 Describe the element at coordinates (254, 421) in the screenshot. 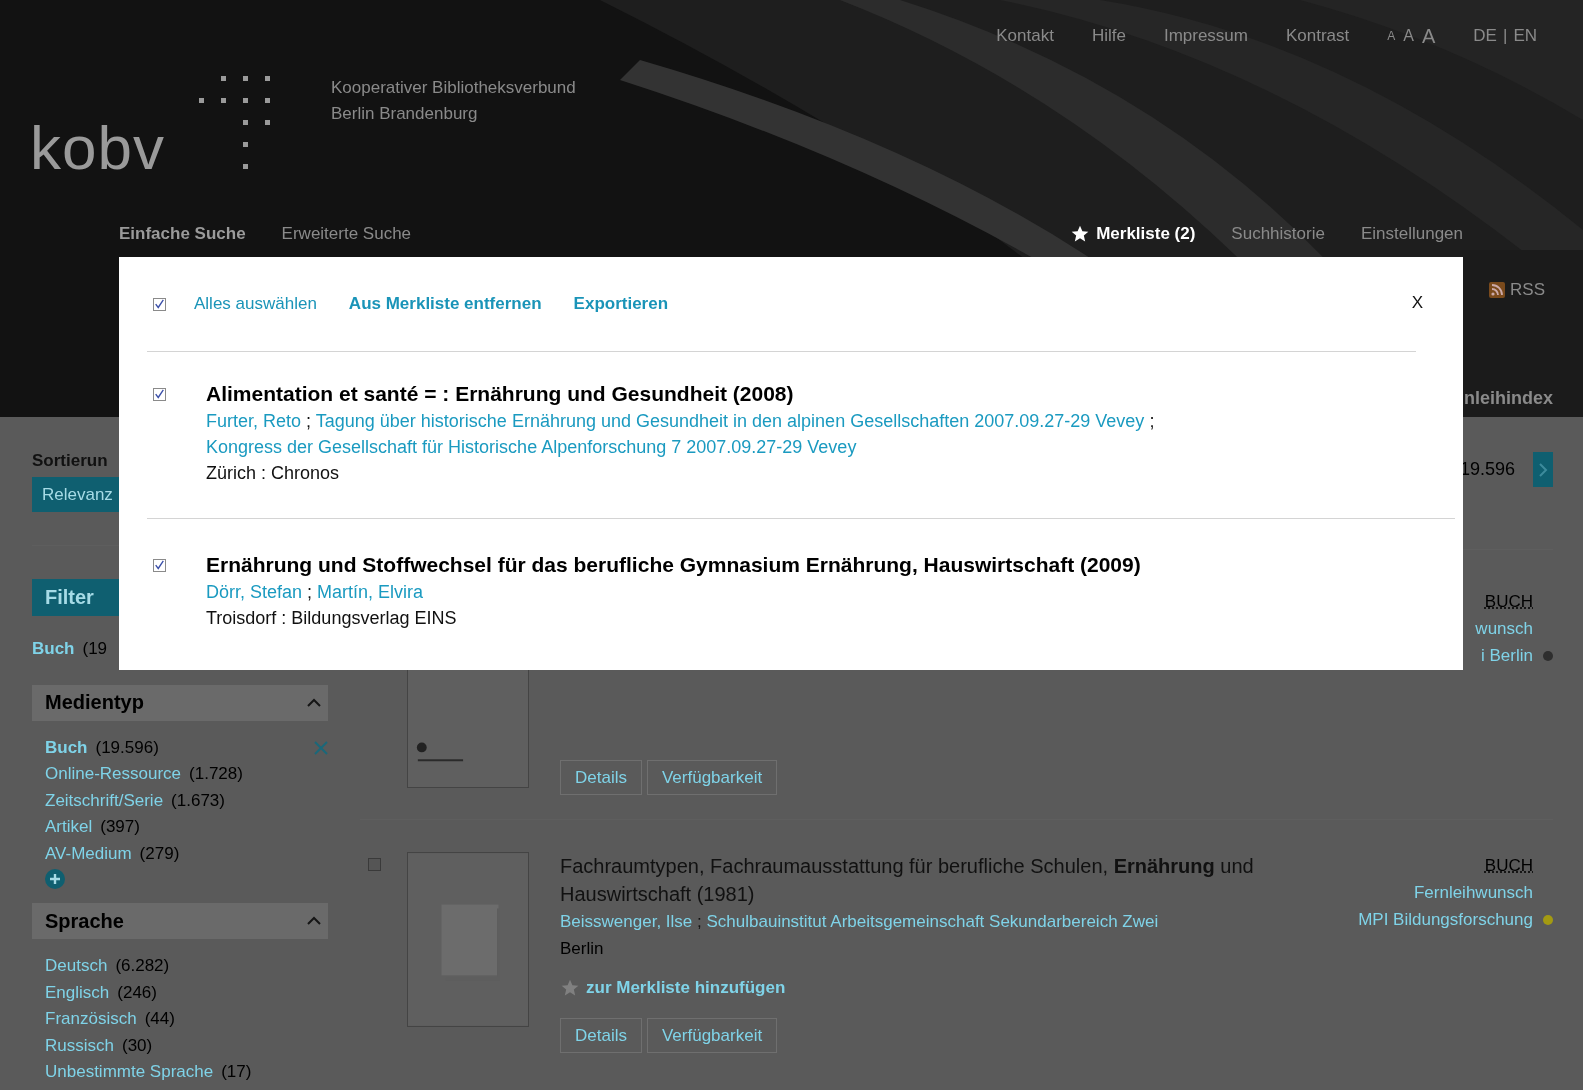

I see `author-link: Furter, Reto` at that location.